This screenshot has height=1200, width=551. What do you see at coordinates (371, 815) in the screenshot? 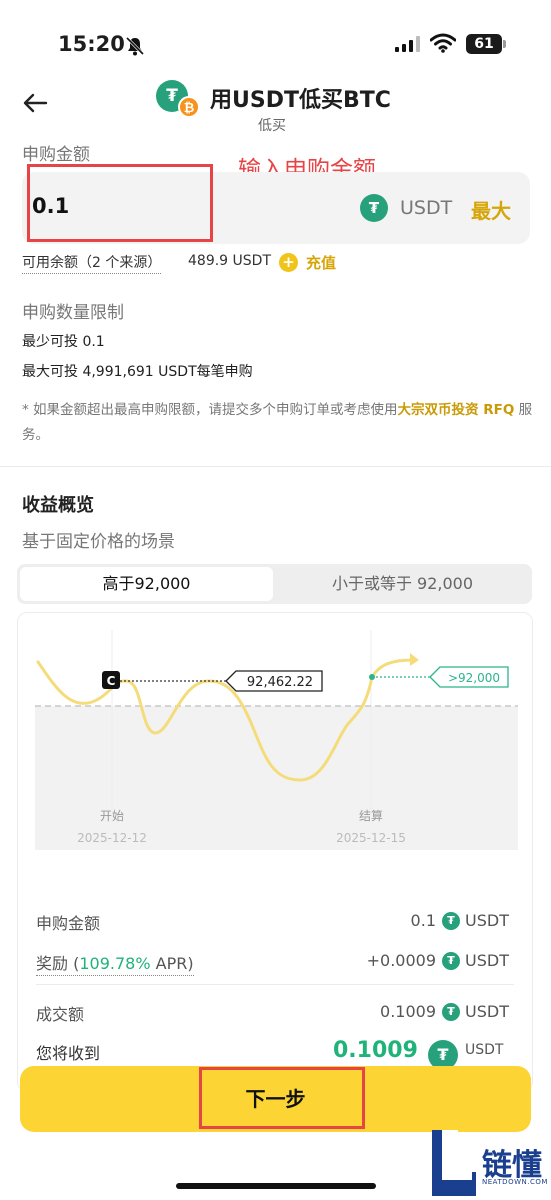
I see `chart-settle-label: 结算` at bounding box center [371, 815].